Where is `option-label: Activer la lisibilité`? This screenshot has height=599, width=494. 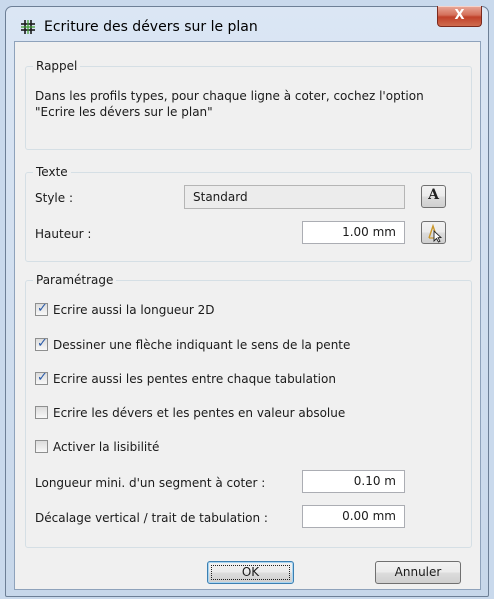
option-label: Activer la lisibilité is located at coordinates (106, 447).